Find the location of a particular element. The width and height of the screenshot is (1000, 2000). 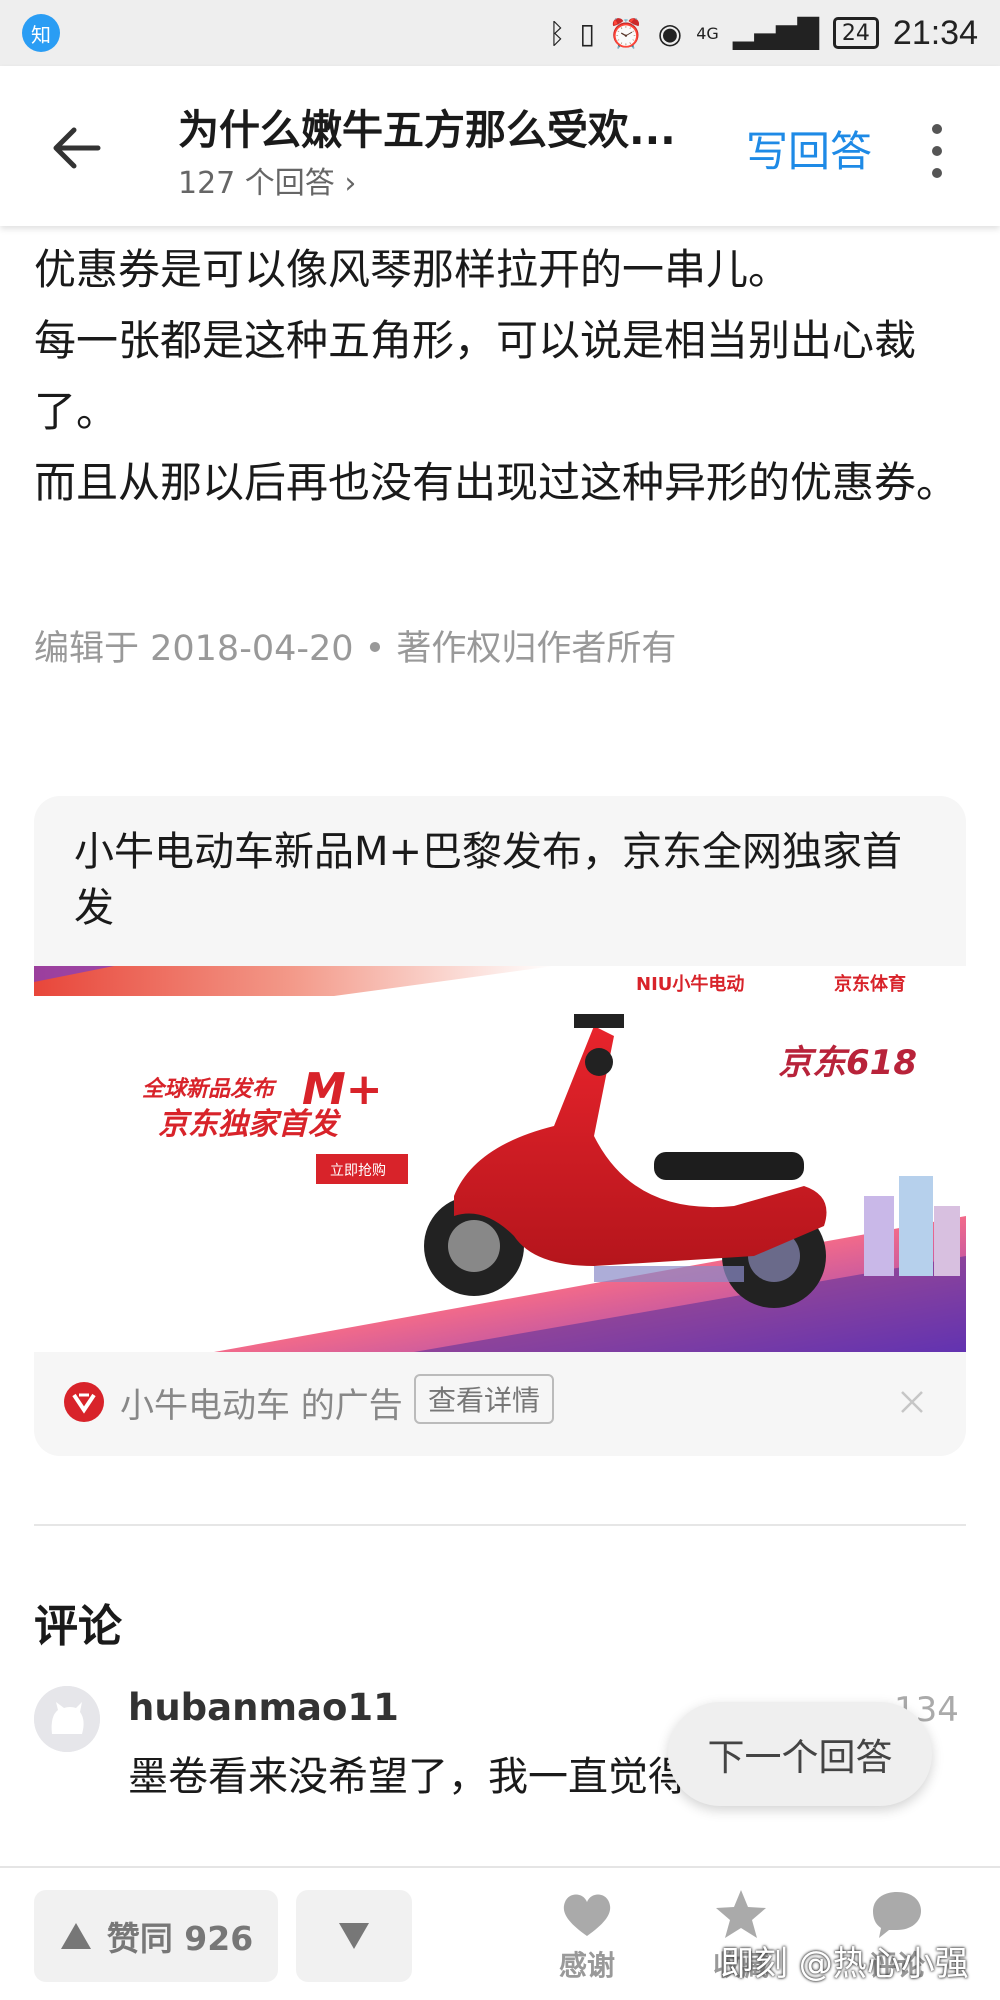

view-details-button: 查看详情 is located at coordinates (484, 1399).